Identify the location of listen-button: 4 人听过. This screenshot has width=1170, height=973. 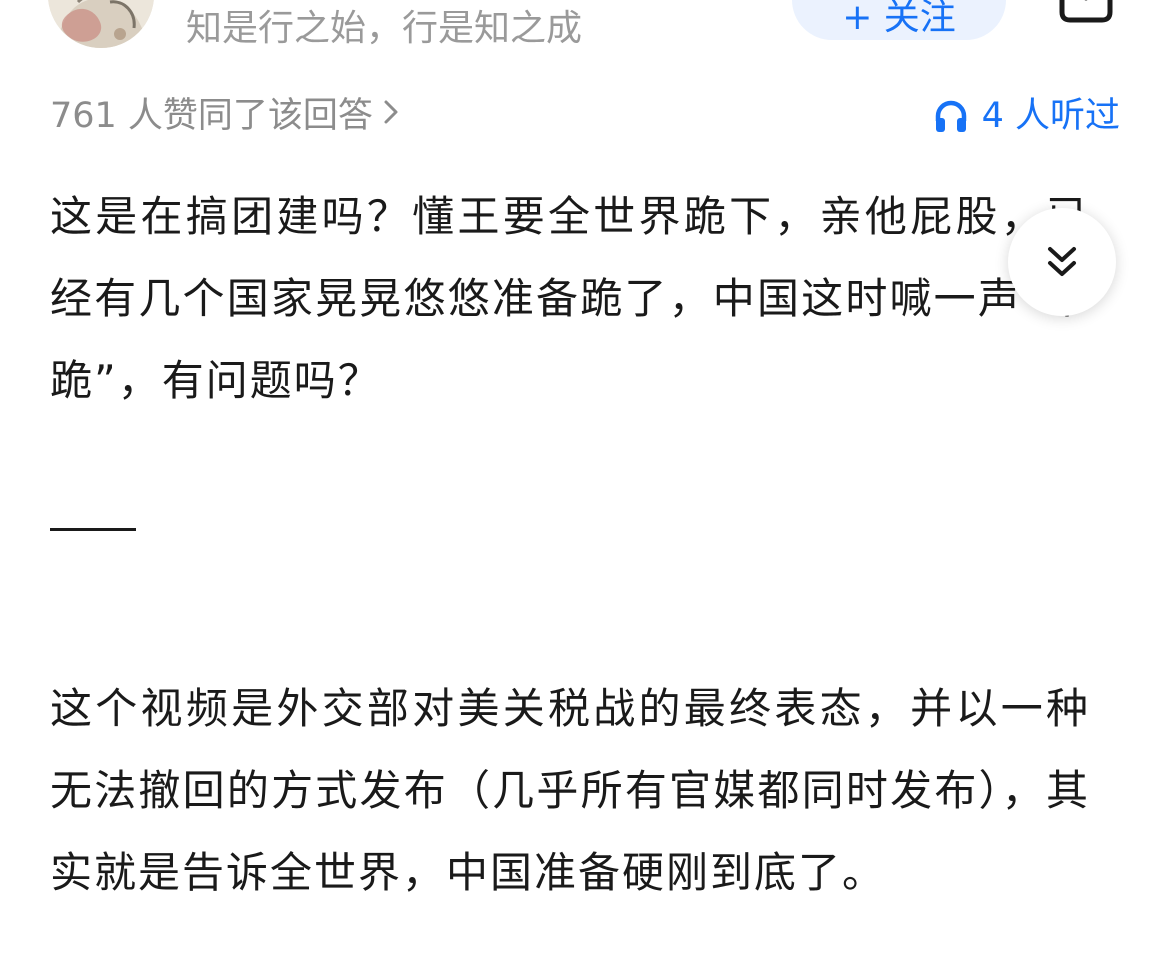
(1027, 116).